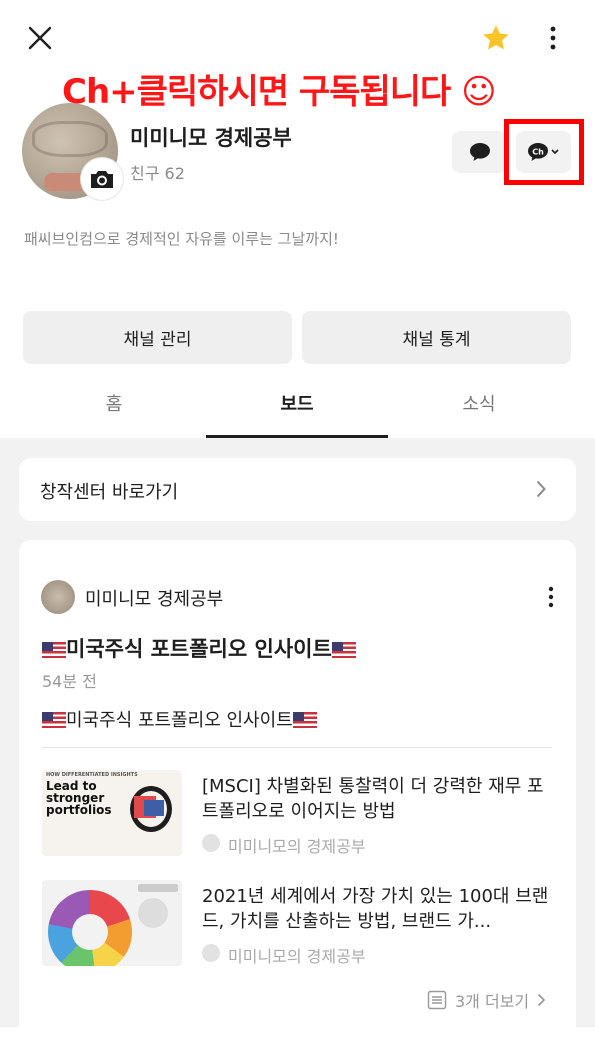 The width and height of the screenshot is (595, 1040). What do you see at coordinates (69, 681) in the screenshot?
I see `post-time: 54분 전` at bounding box center [69, 681].